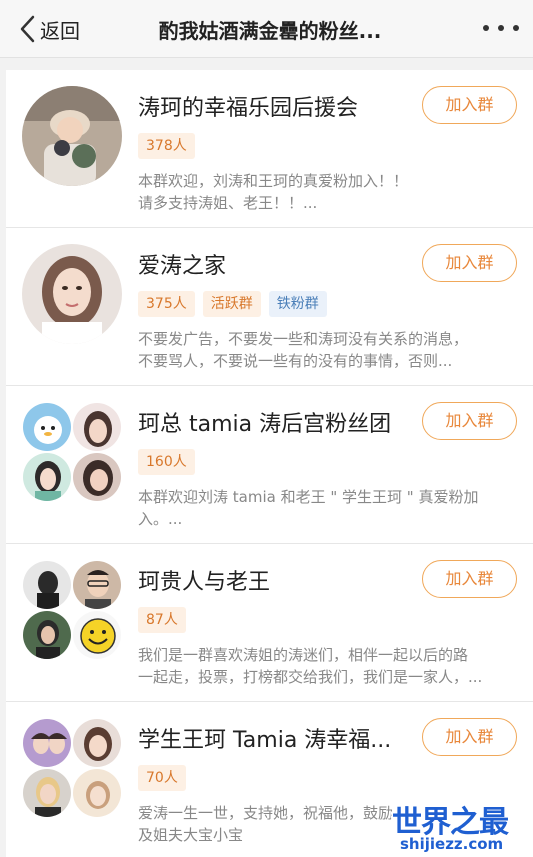  What do you see at coordinates (460, 827) in the screenshot?
I see `site-watermark: 世界之最 shijiezz.com` at bounding box center [460, 827].